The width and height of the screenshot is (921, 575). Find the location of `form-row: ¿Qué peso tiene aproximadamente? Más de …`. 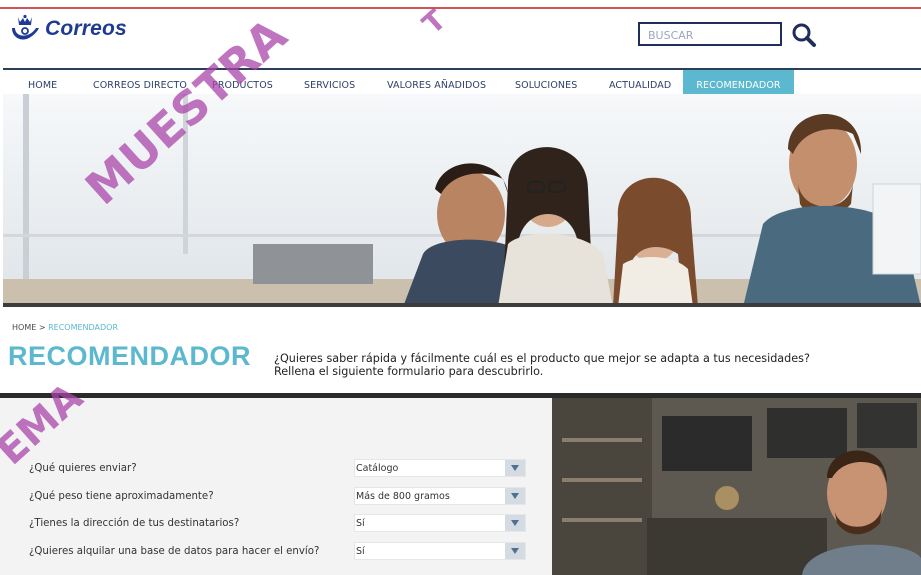

form-row: ¿Qué peso tiene aproximadamente? Más de … is located at coordinates (279, 496).